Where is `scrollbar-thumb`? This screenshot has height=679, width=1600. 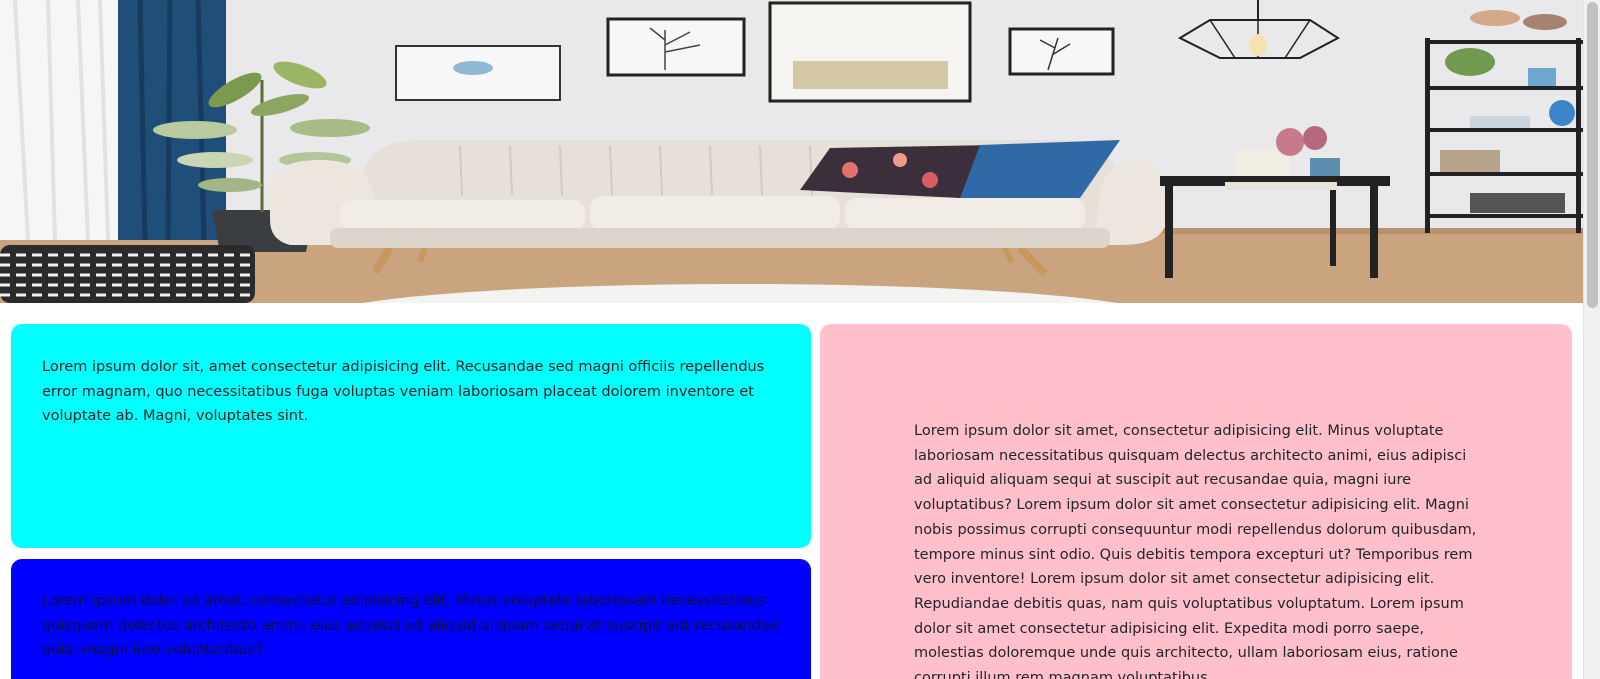 scrollbar-thumb is located at coordinates (1592, 155).